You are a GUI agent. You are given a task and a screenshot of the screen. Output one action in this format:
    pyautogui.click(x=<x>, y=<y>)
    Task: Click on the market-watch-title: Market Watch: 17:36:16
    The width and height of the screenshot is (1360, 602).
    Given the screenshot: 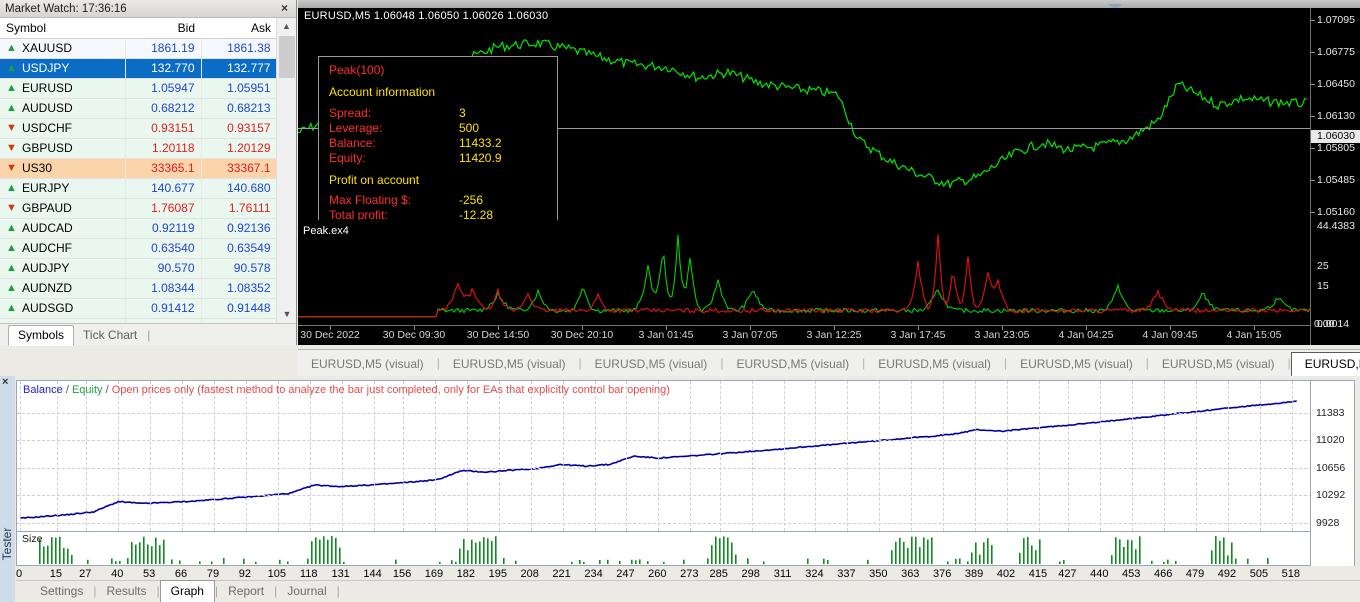 What is the action you would take?
    pyautogui.click(x=66, y=8)
    